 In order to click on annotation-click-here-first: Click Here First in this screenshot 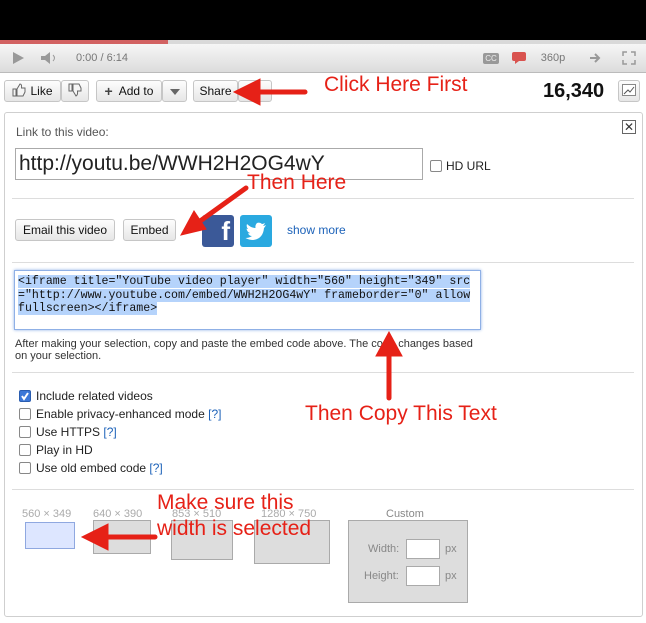, I will do `click(396, 84)`.